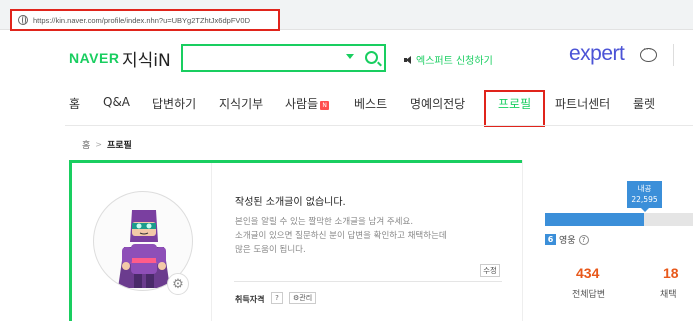  I want to click on intro-desc-line: 본인을 알릴 수 있는 짤막한 소개글을 남겨 주세요., so click(324, 222).